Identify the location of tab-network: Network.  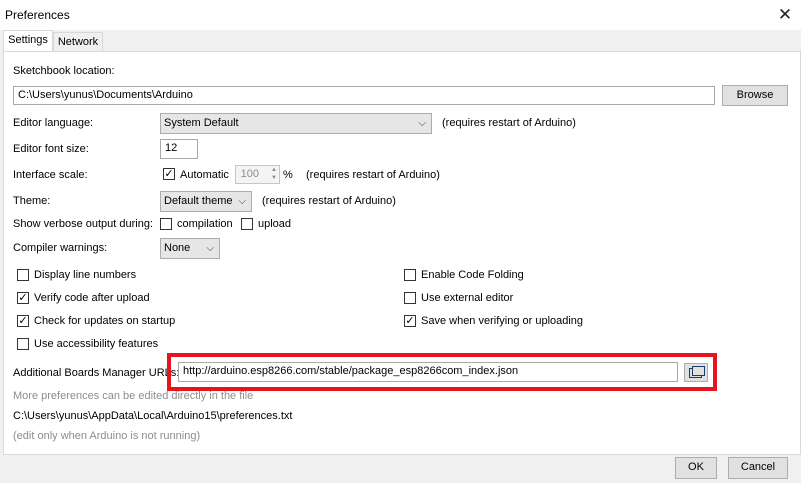
(78, 42).